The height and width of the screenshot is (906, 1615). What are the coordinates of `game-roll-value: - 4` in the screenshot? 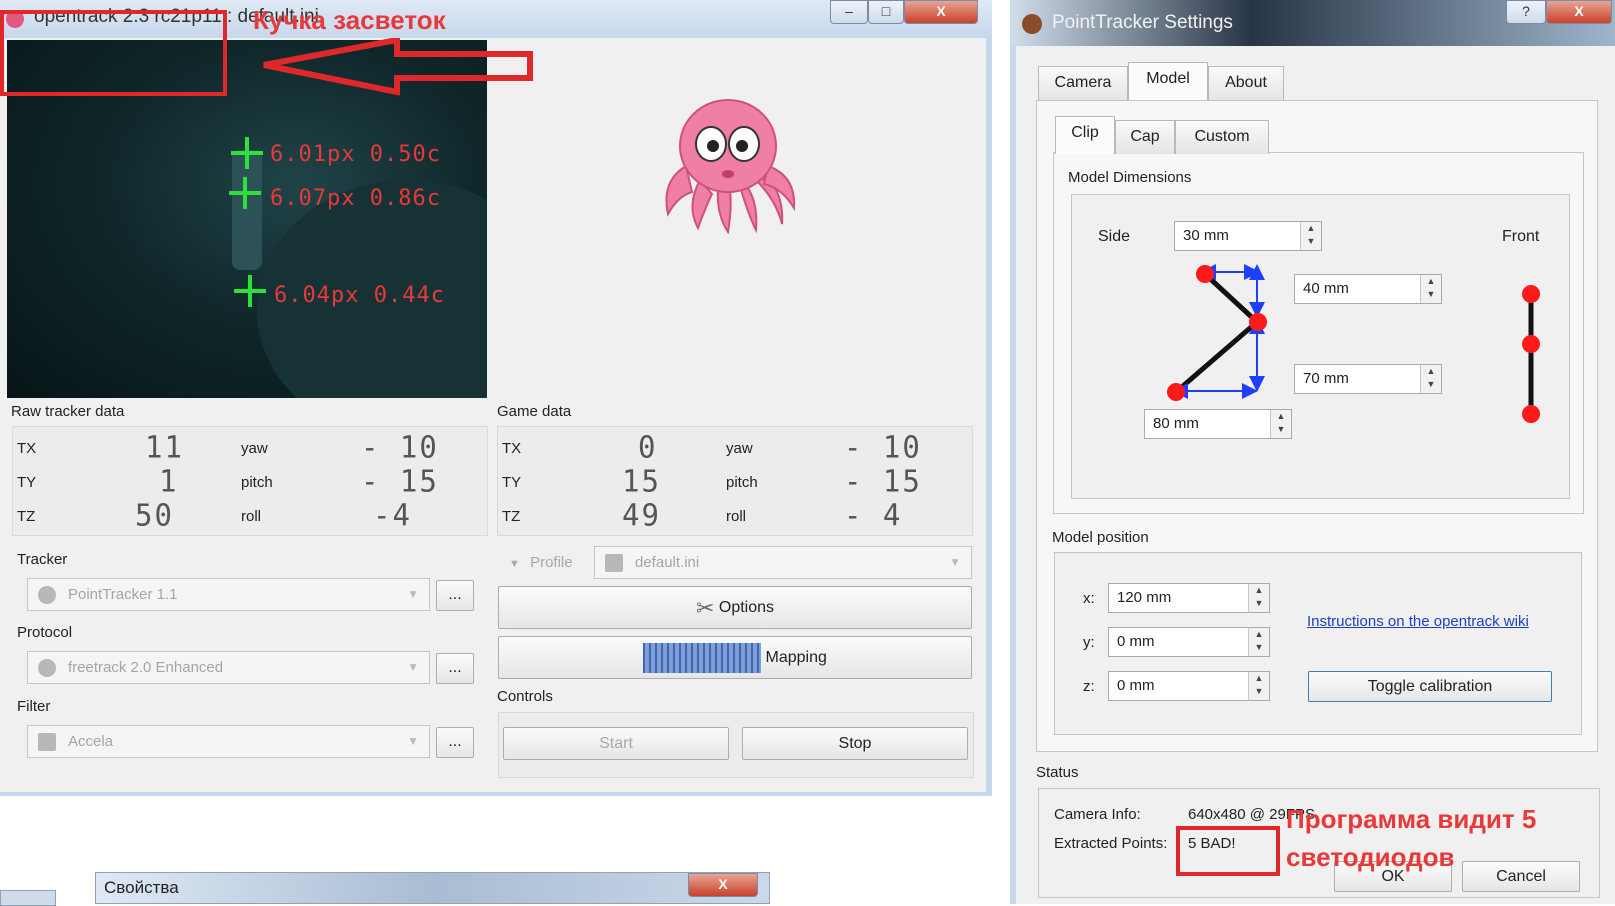 It's located at (873, 515).